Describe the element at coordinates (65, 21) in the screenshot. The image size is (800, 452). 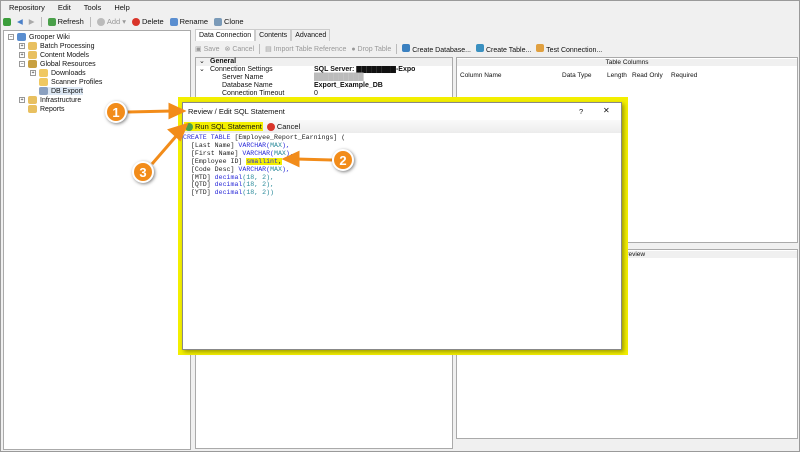
I see `refresh-button: Refresh` at that location.